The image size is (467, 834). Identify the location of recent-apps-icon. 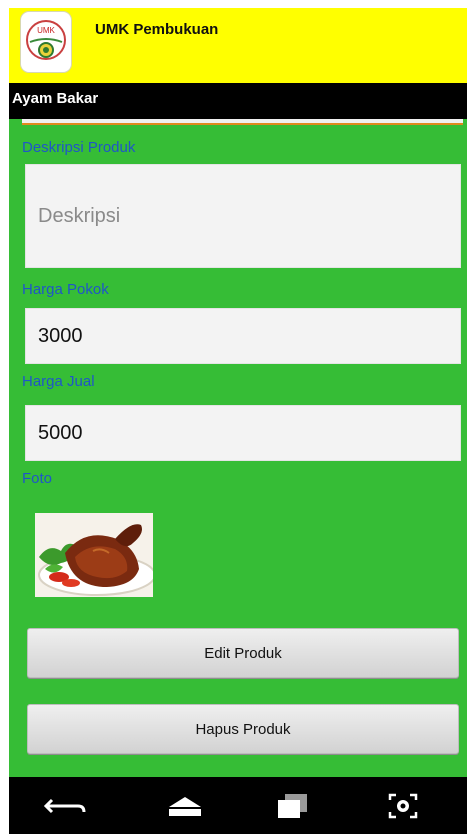
(292, 805).